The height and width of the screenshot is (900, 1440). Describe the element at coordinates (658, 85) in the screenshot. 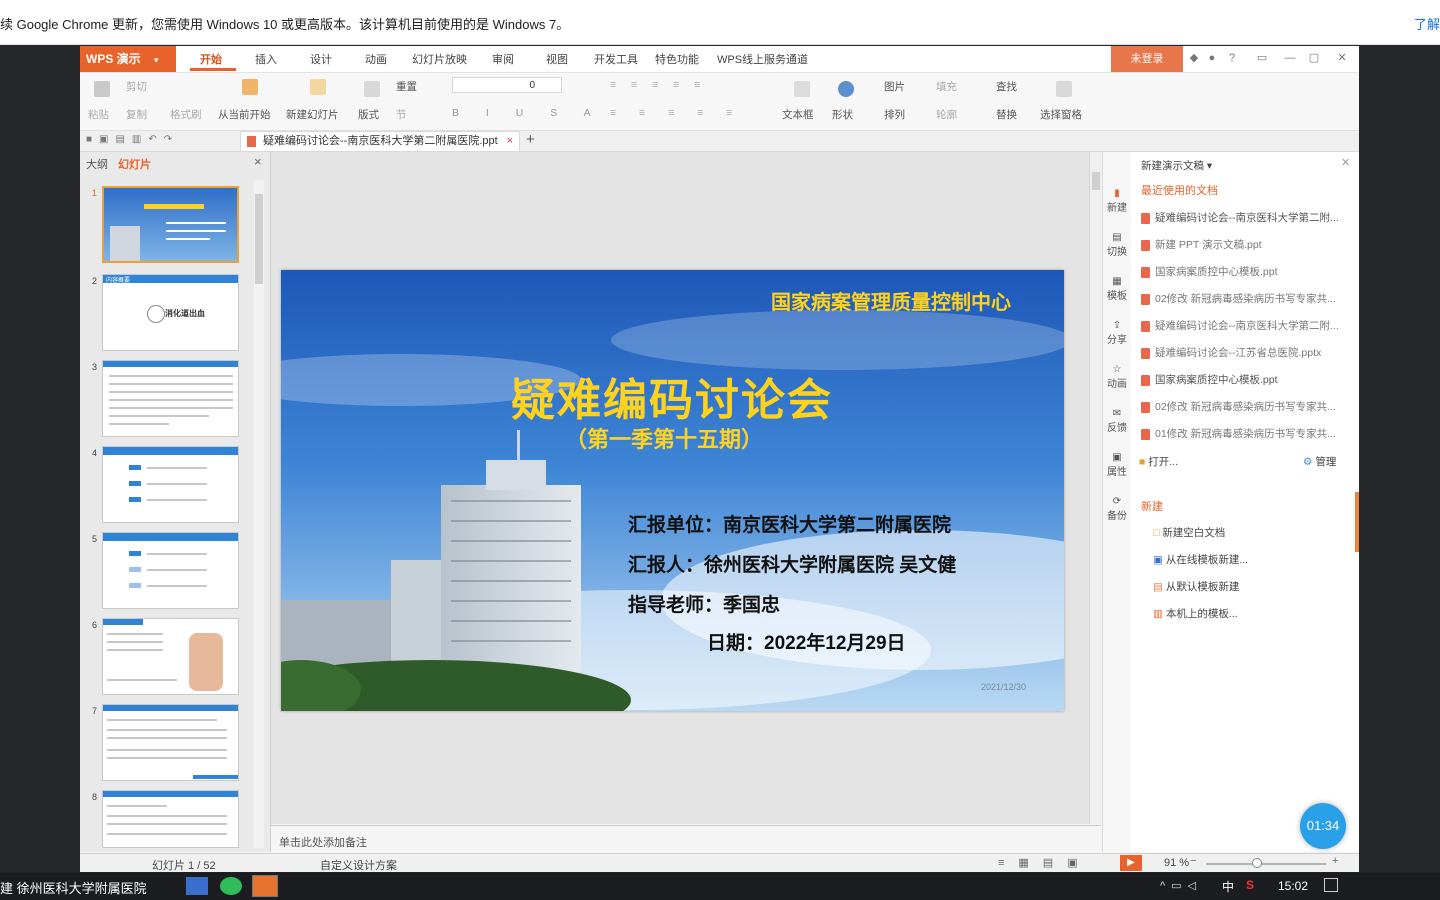

I see `paragraph-buttons: ≡ ≡ ≡ ≡ ≡` at that location.